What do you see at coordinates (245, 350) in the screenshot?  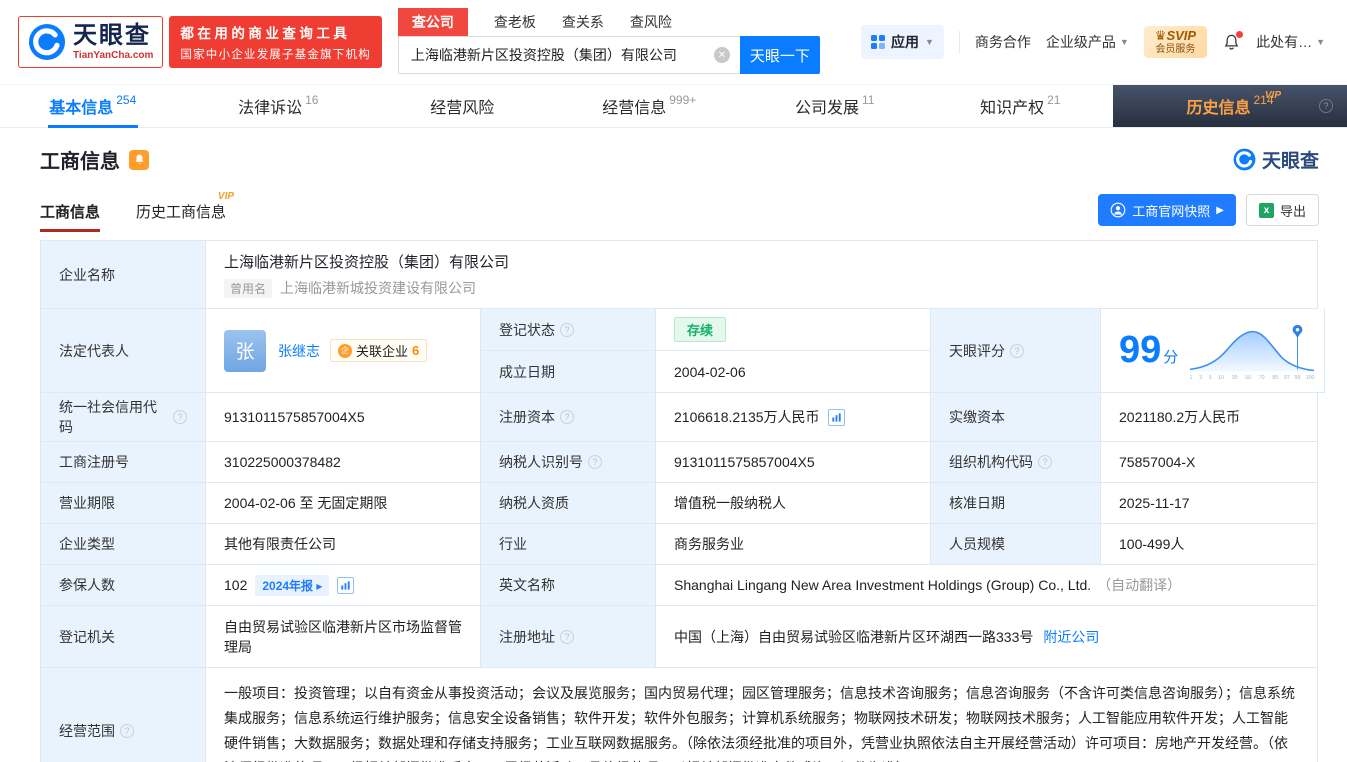 I see `legal-rep-avatar: 张` at bounding box center [245, 350].